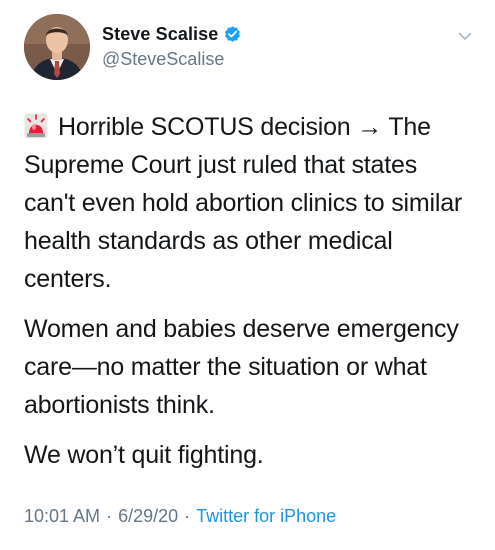  Describe the element at coordinates (266, 516) in the screenshot. I see `tweet-source-link: Twitter for iPhone` at that location.